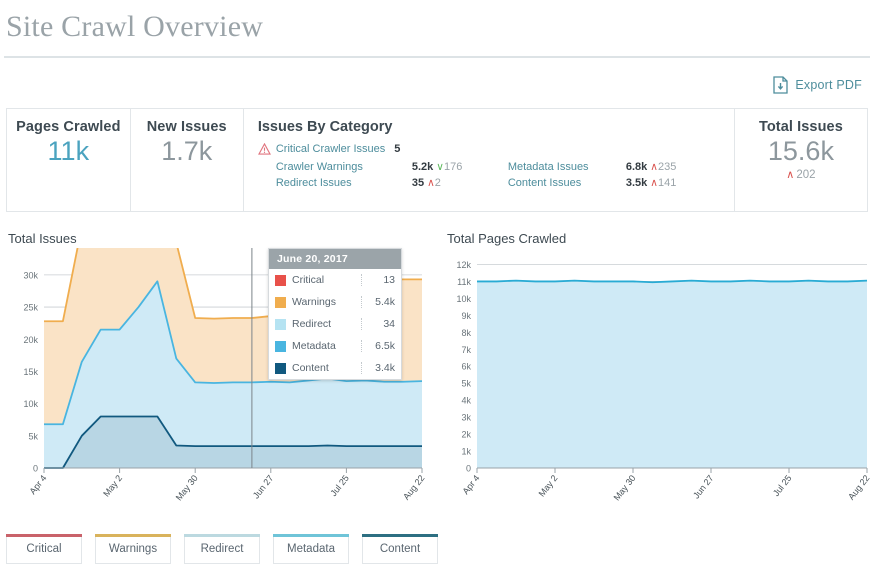  What do you see at coordinates (280, 280) in the screenshot?
I see `tooltip-swatch-critical` at bounding box center [280, 280].